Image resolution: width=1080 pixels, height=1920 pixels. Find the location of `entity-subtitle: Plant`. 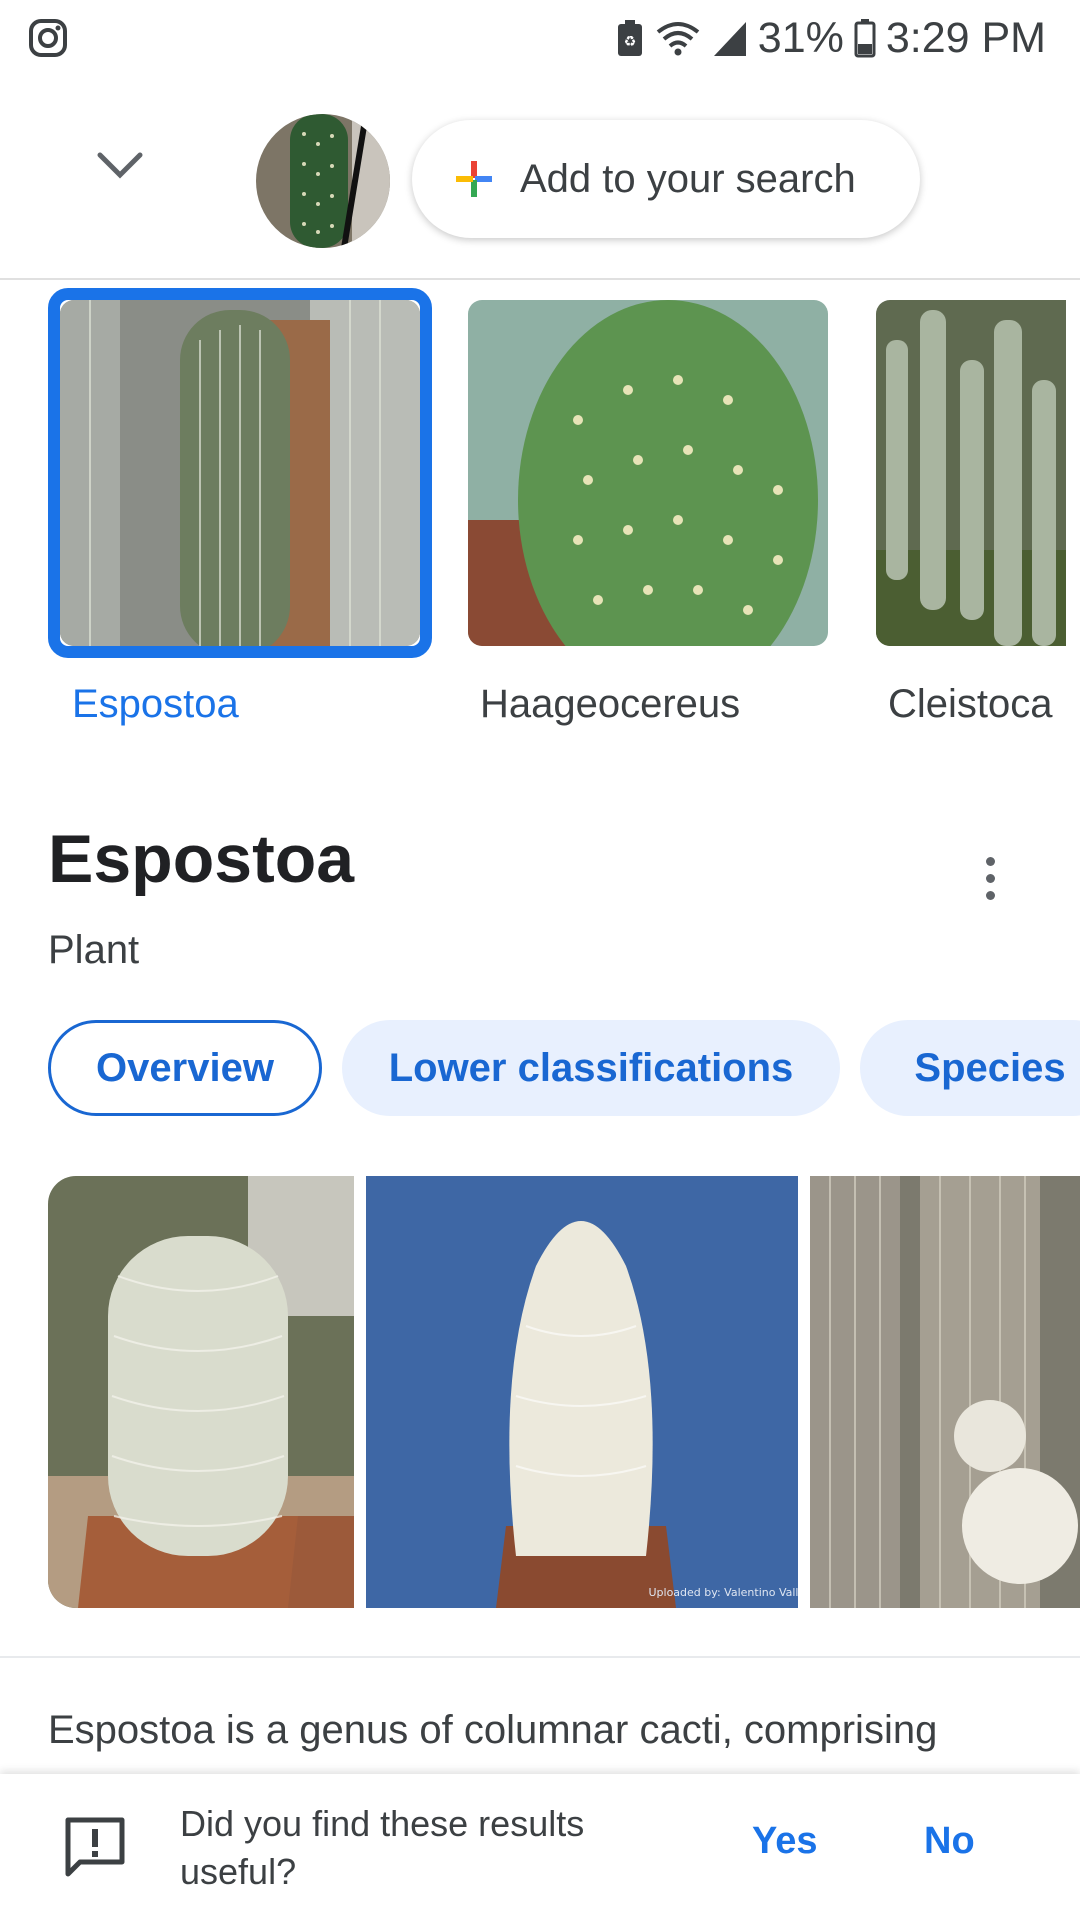

entity-subtitle: Plant is located at coordinates (94, 950).